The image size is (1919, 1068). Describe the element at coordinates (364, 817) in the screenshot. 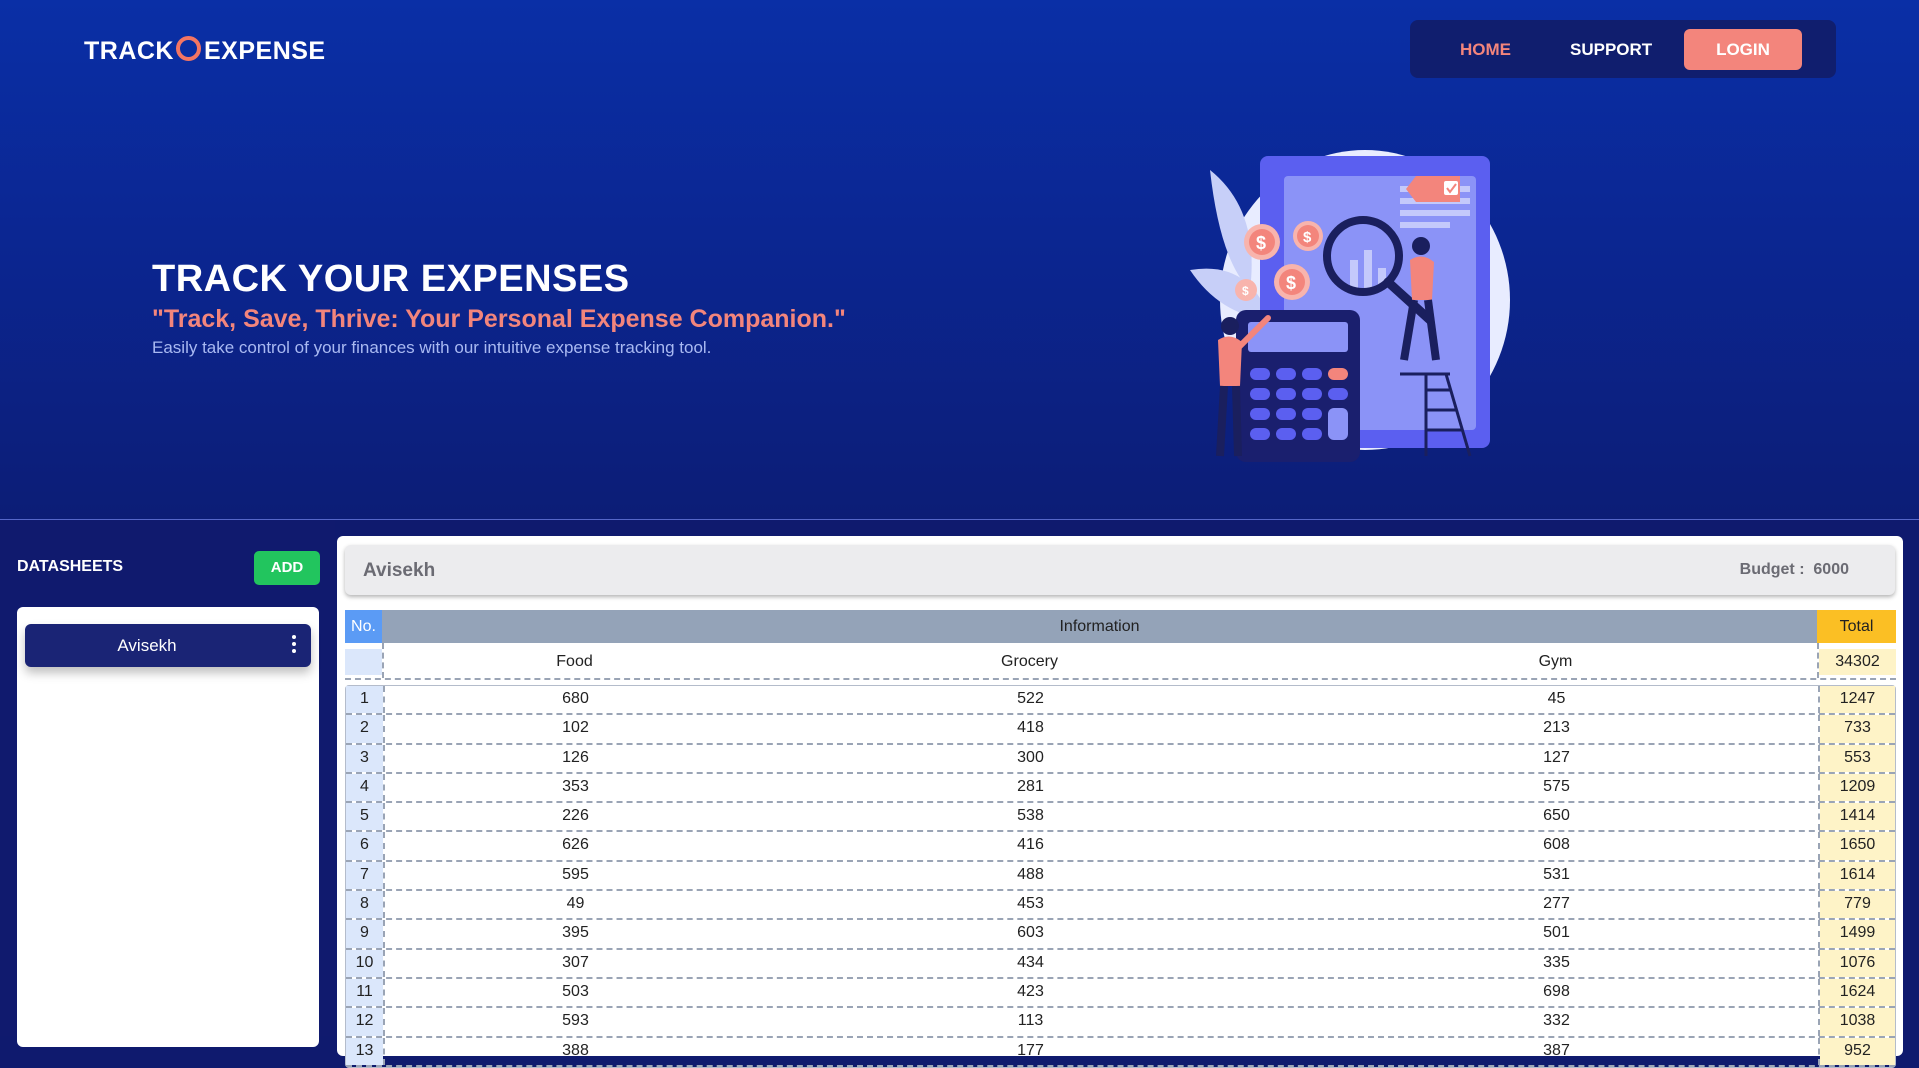

I see `row-number: 5` at that location.